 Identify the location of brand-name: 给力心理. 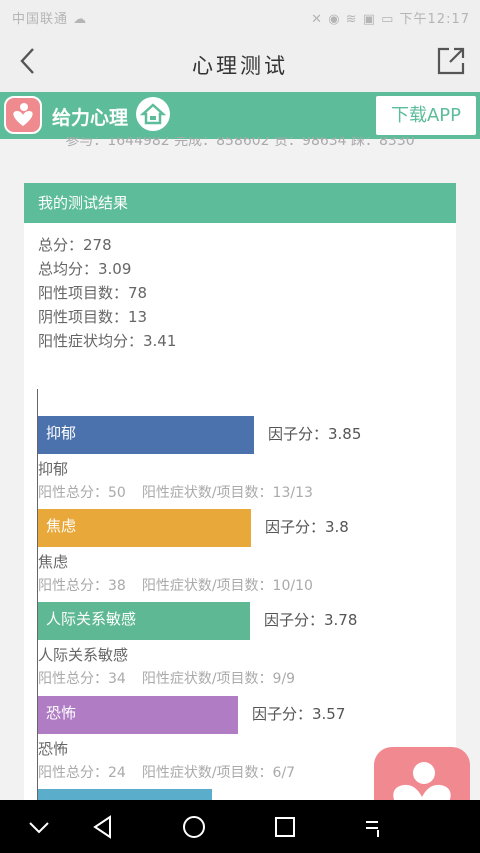
(90, 118).